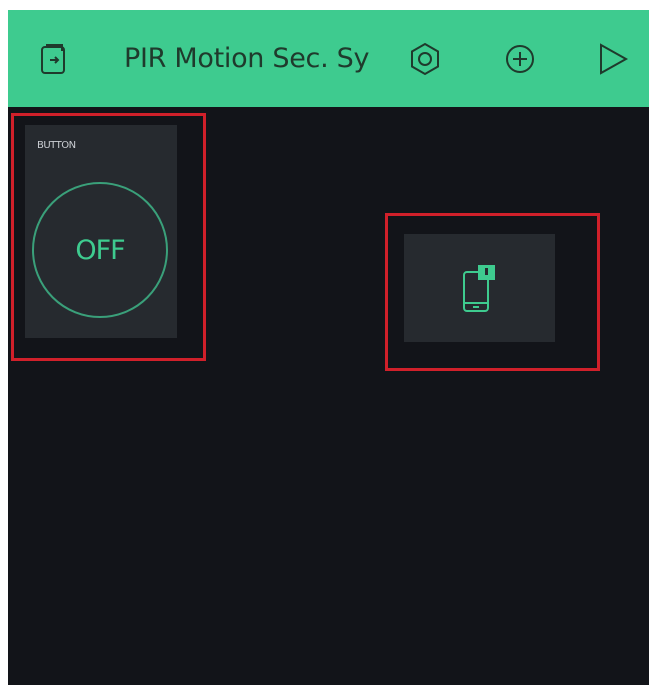  Describe the element at coordinates (425, 59) in the screenshot. I see `hexagon-nut-icon` at that location.